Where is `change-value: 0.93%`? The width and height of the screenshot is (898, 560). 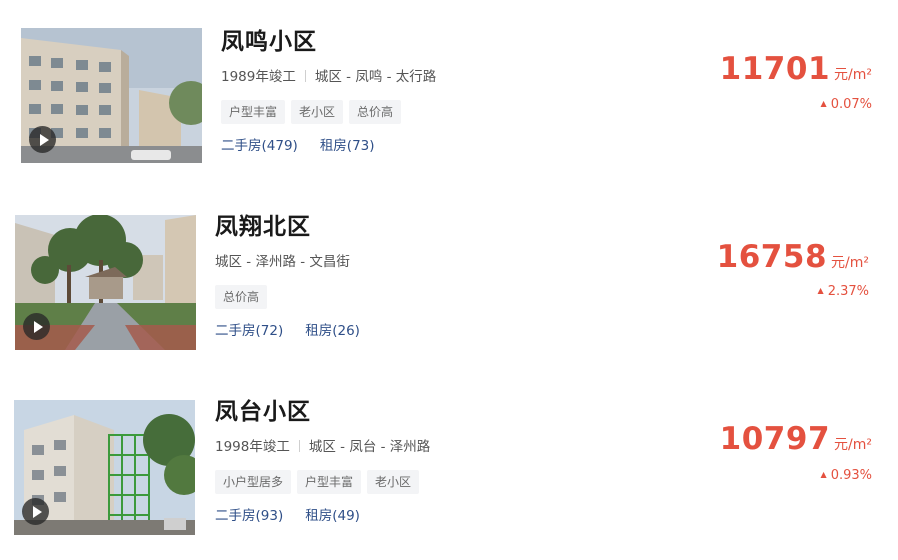
change-value: 0.93% is located at coordinates (851, 475).